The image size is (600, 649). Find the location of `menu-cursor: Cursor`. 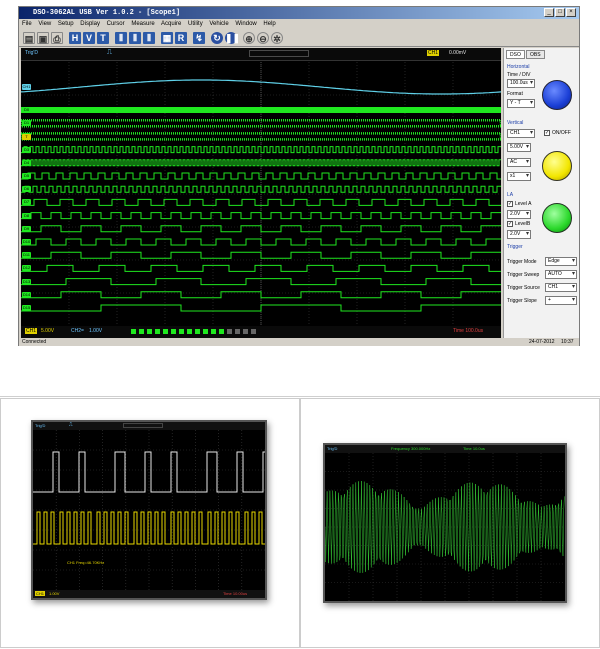

menu-cursor: Cursor is located at coordinates (116, 24).